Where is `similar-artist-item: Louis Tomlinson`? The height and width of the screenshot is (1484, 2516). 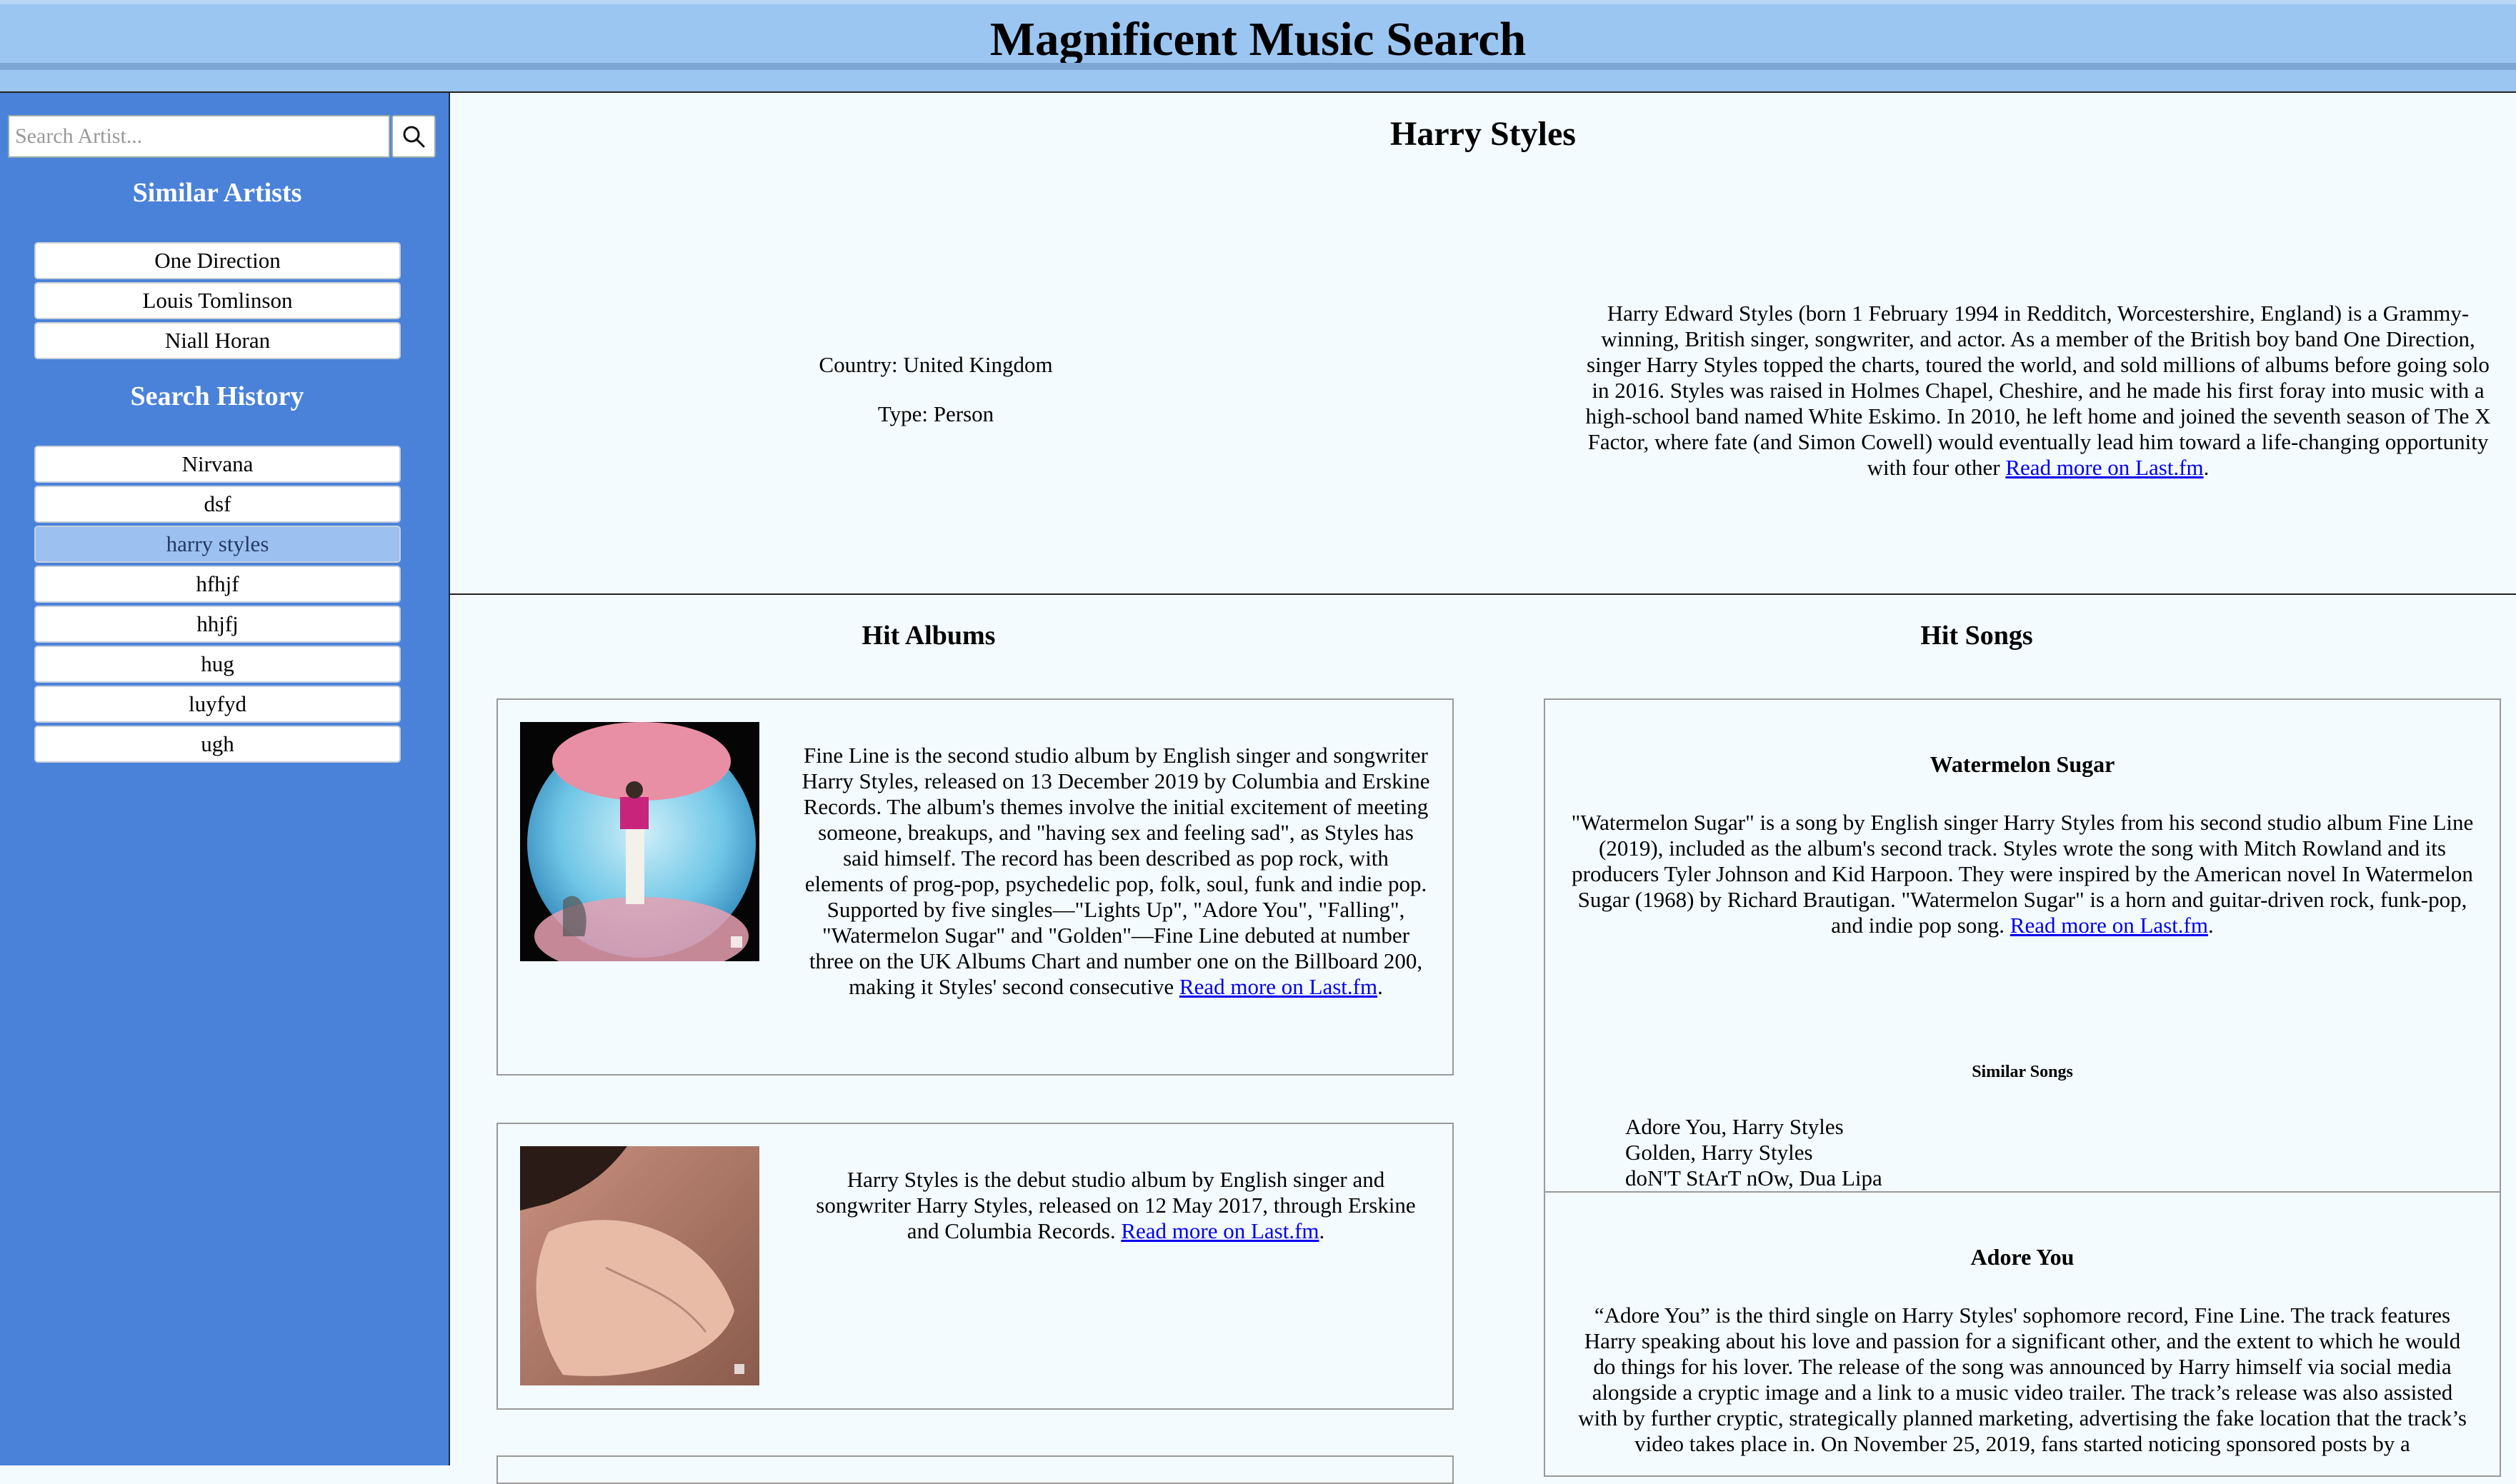 similar-artist-item: Louis Tomlinson is located at coordinates (217, 300).